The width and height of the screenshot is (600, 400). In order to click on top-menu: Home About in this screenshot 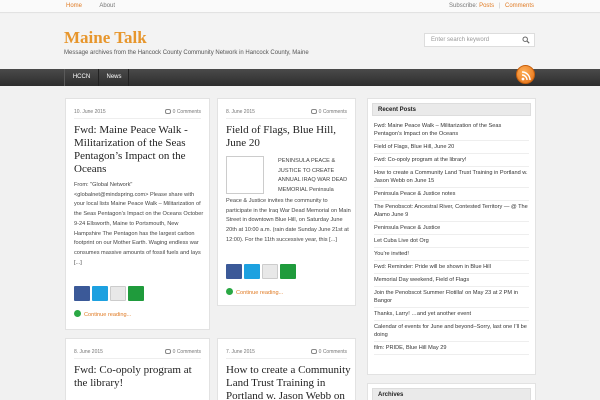, I will do `click(98, 6)`.